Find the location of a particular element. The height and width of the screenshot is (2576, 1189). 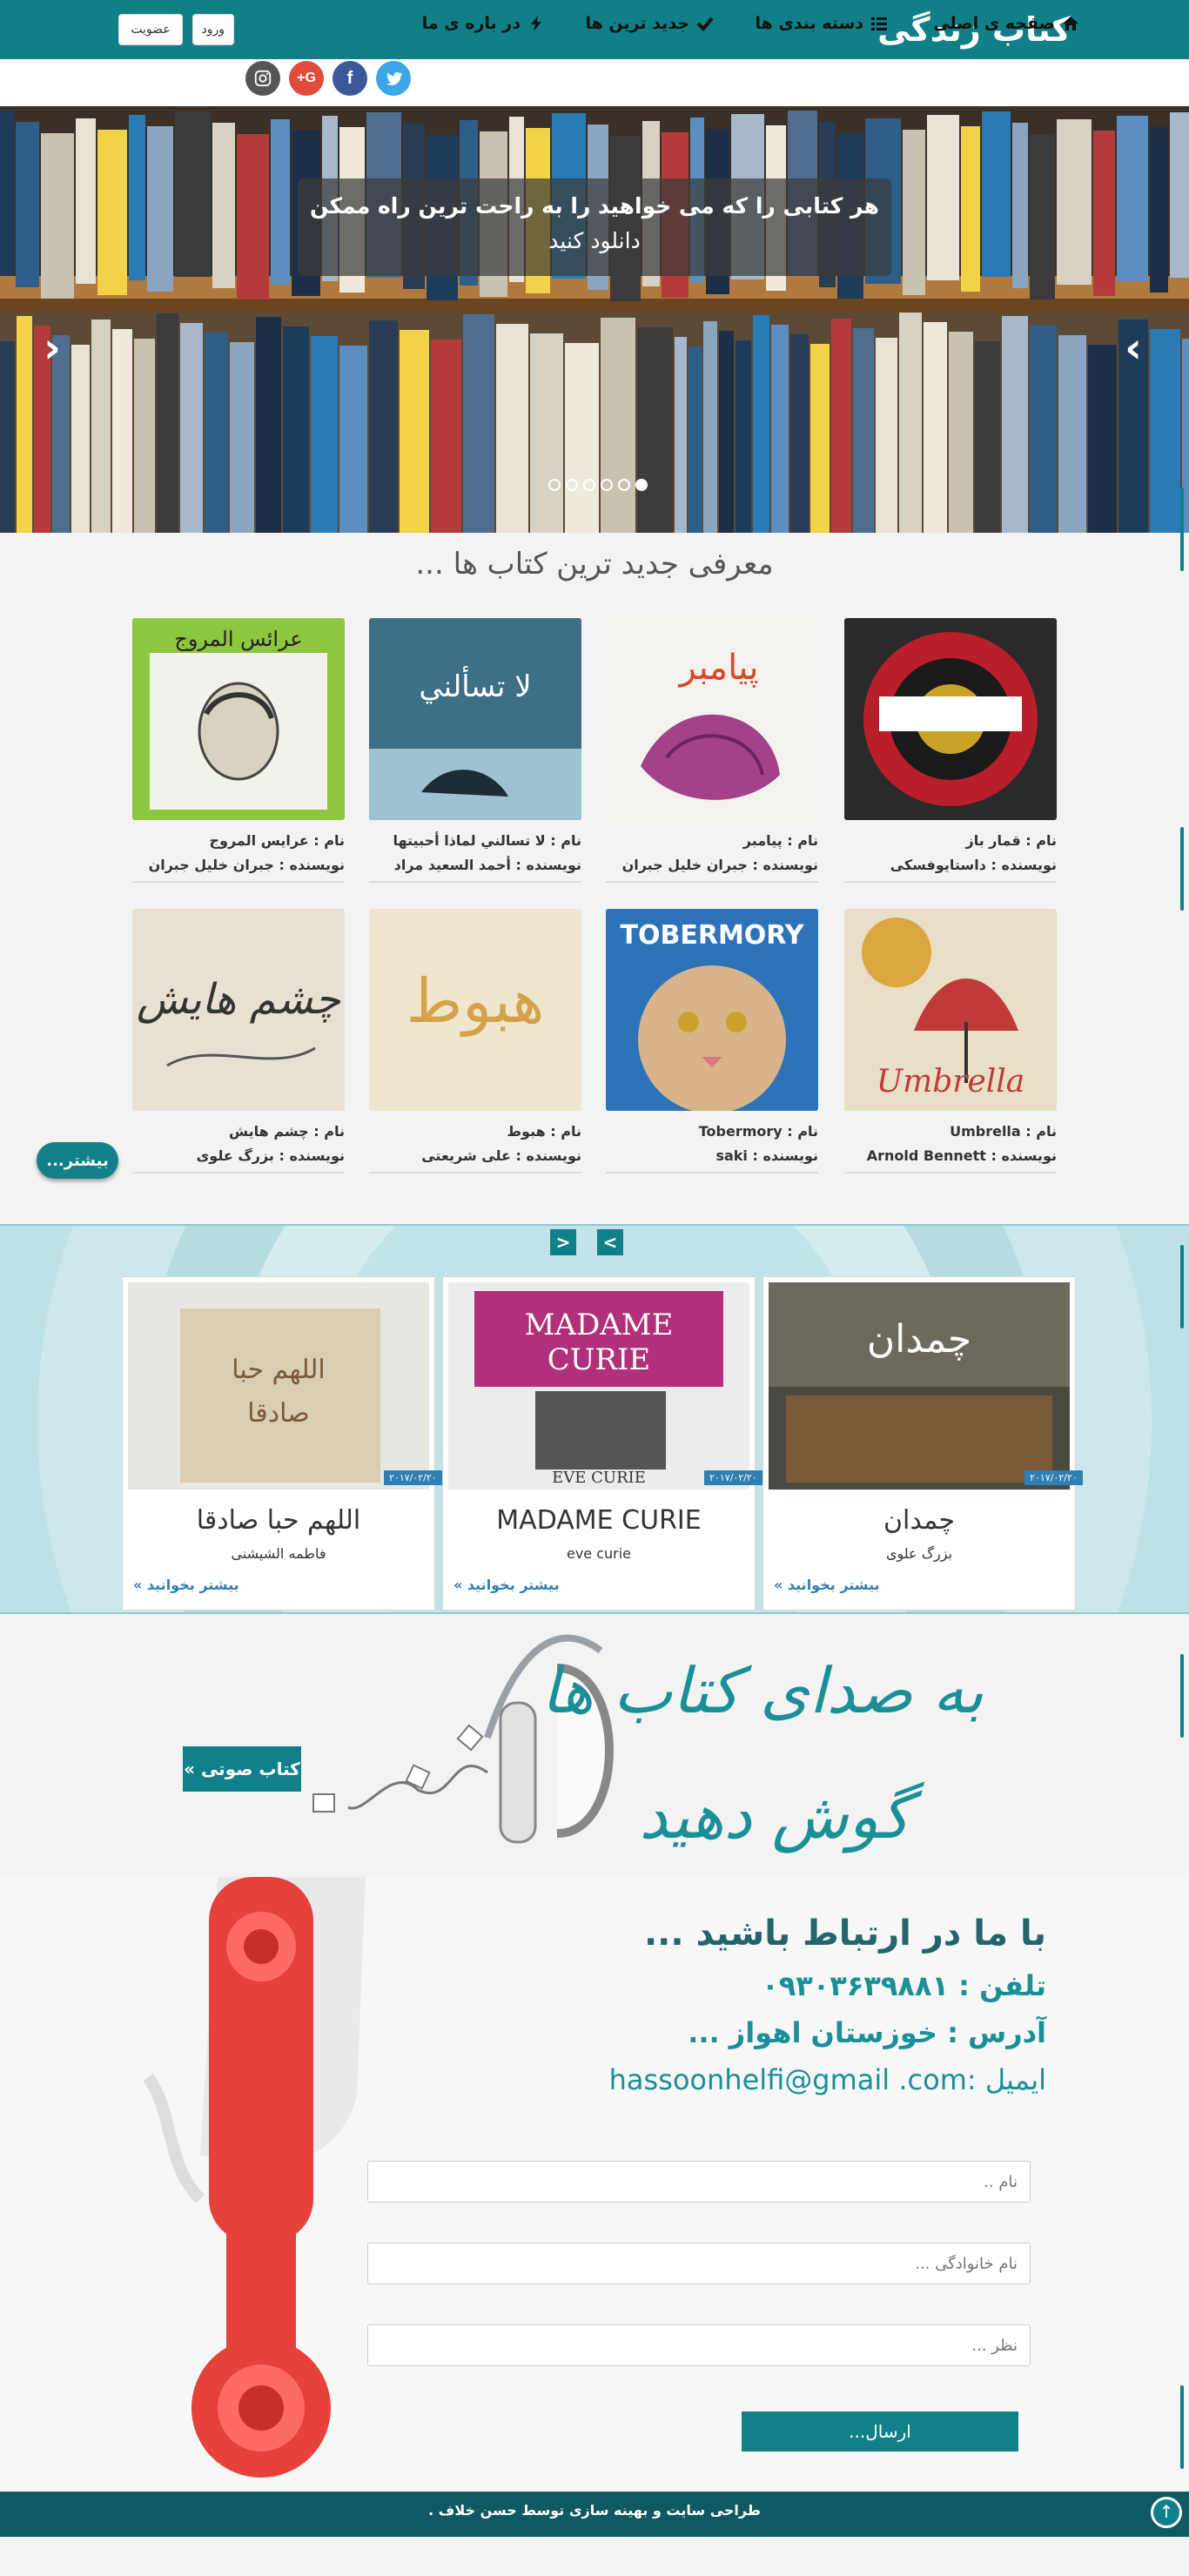

book-name: نام : پیامبر is located at coordinates (780, 840).